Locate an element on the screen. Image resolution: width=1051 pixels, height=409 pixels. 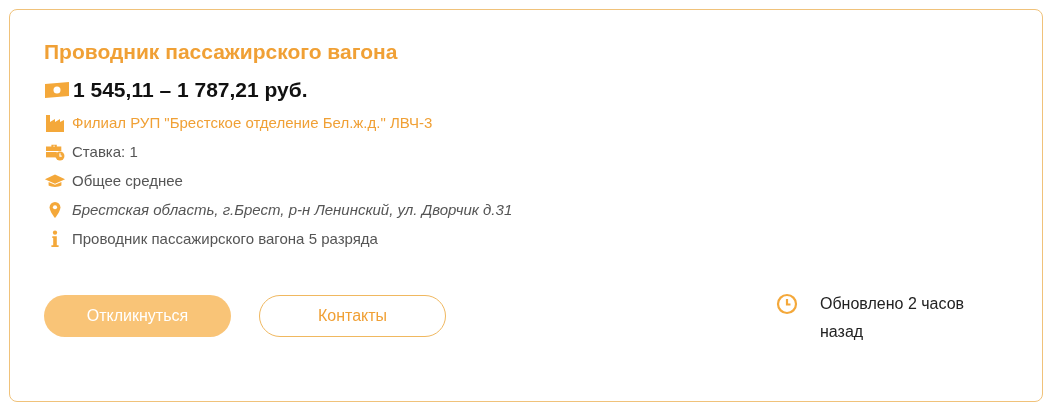
contacts-button: Контакты is located at coordinates (352, 316).